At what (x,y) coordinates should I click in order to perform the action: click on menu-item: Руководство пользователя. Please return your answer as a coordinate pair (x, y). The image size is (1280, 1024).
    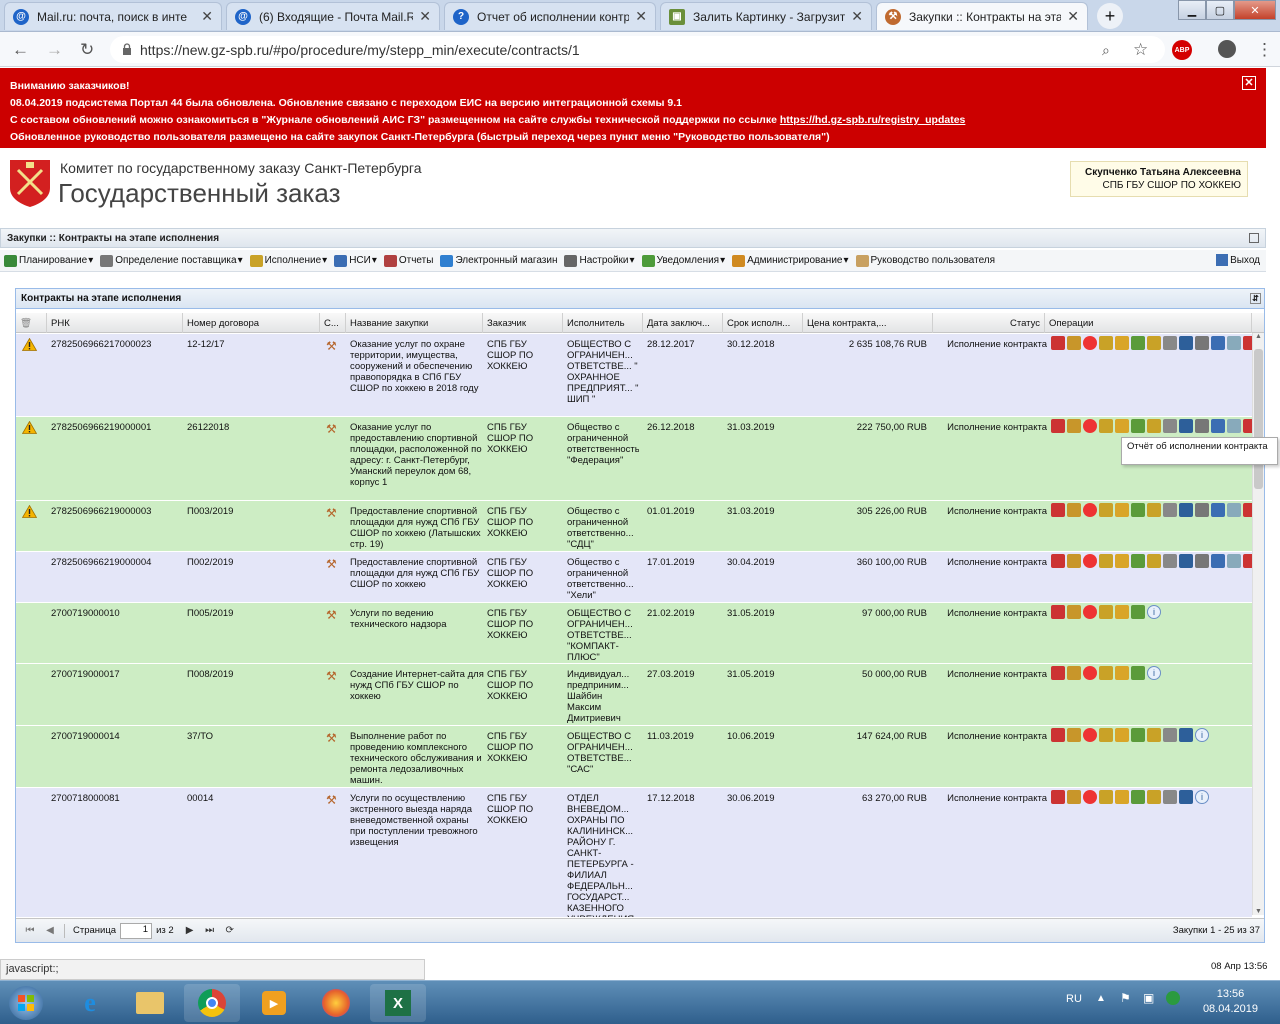
    Looking at the image, I should click on (925, 260).